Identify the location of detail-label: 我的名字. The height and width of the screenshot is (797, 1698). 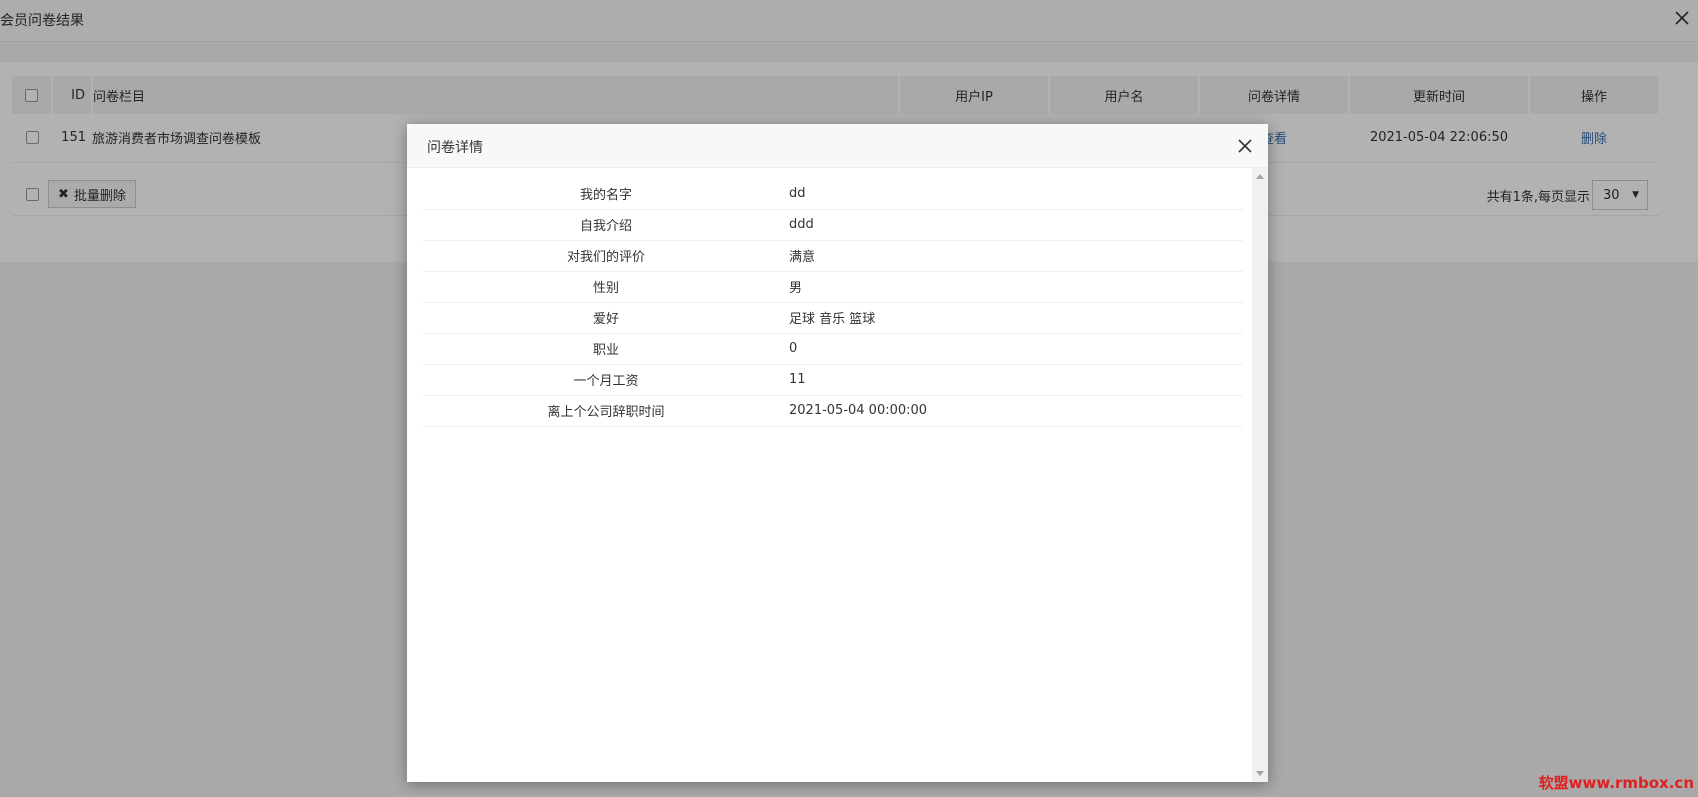
(606, 194).